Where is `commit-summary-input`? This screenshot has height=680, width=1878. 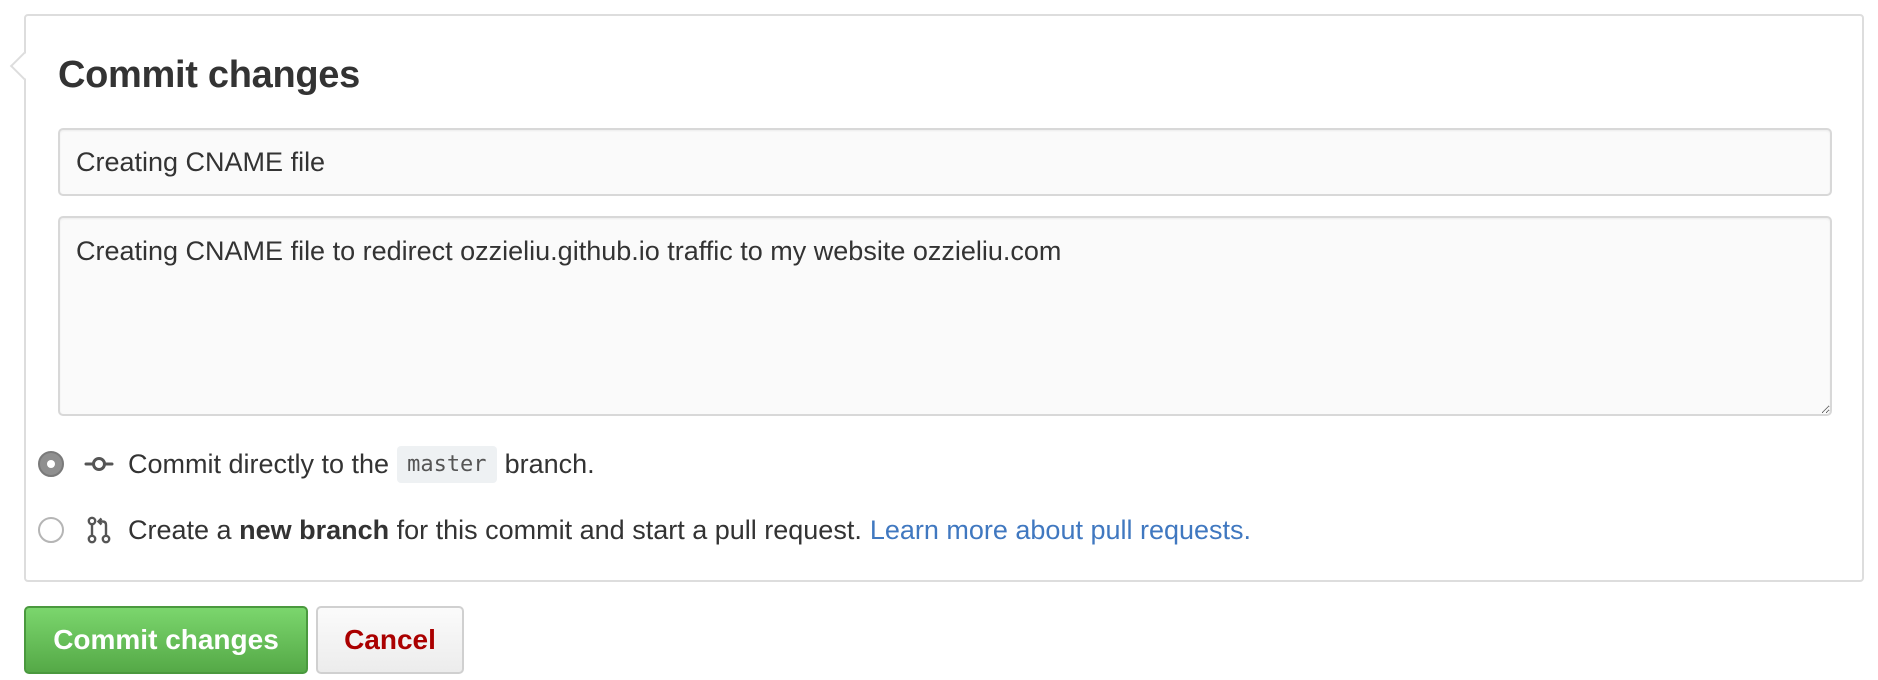
commit-summary-input is located at coordinates (945, 162).